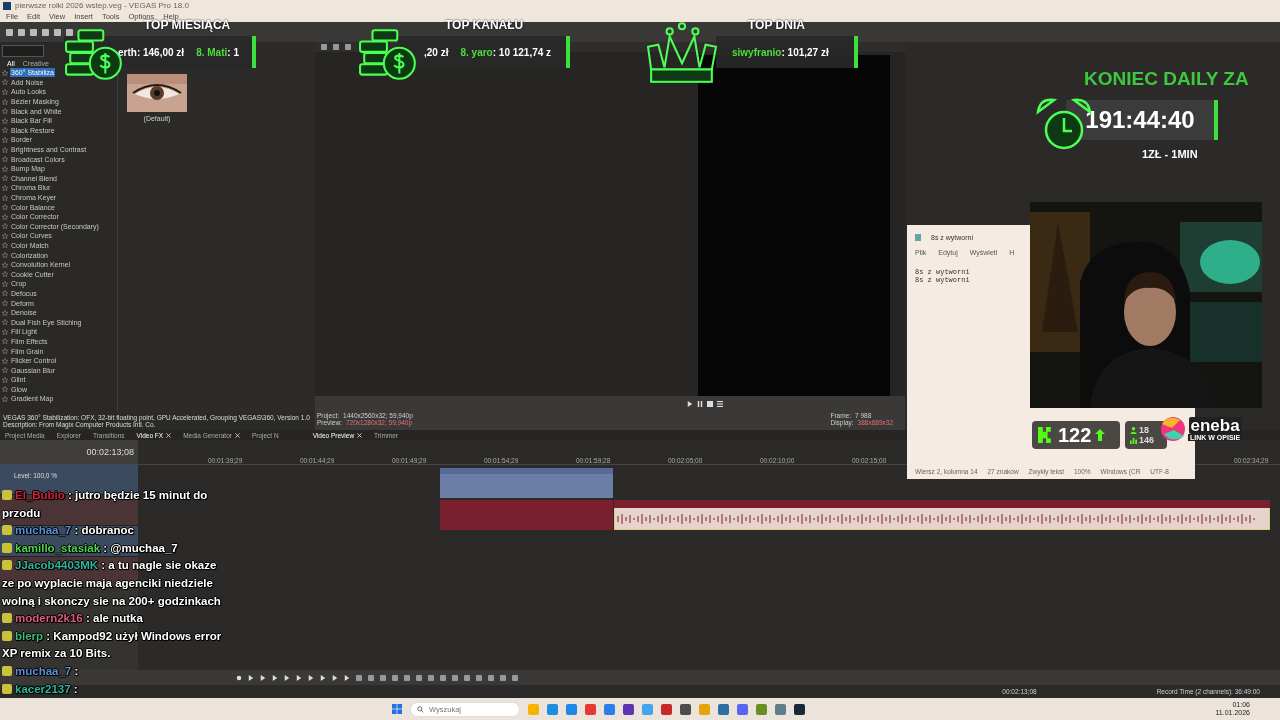 This screenshot has width=1280, height=720. What do you see at coordinates (1173, 429) in the screenshot?
I see `mascot-icon` at bounding box center [1173, 429].